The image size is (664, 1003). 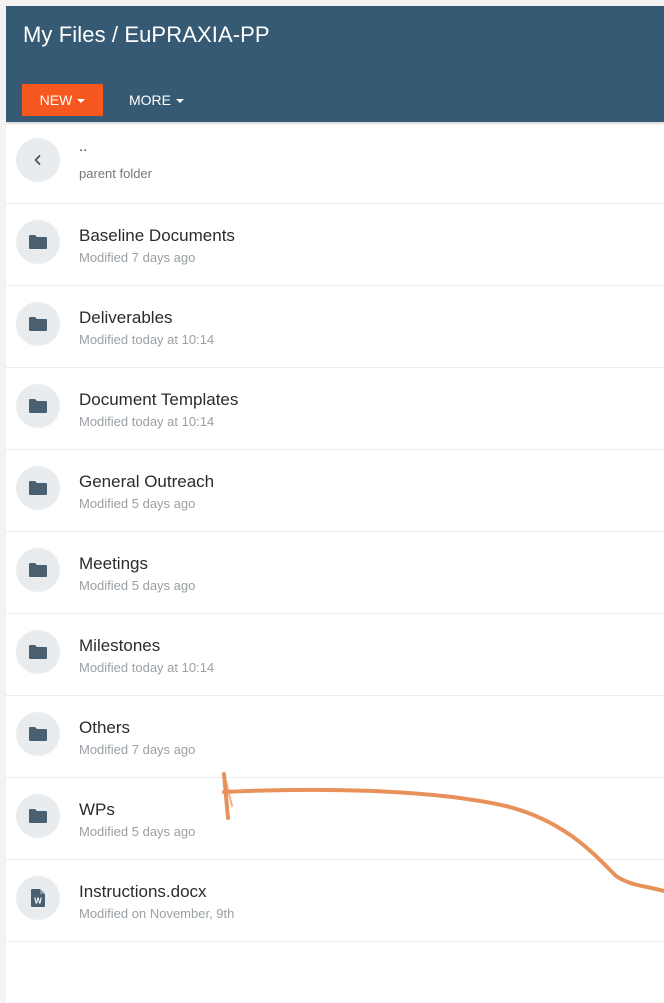 What do you see at coordinates (38, 160) in the screenshot?
I see `chevron-left-icon` at bounding box center [38, 160].